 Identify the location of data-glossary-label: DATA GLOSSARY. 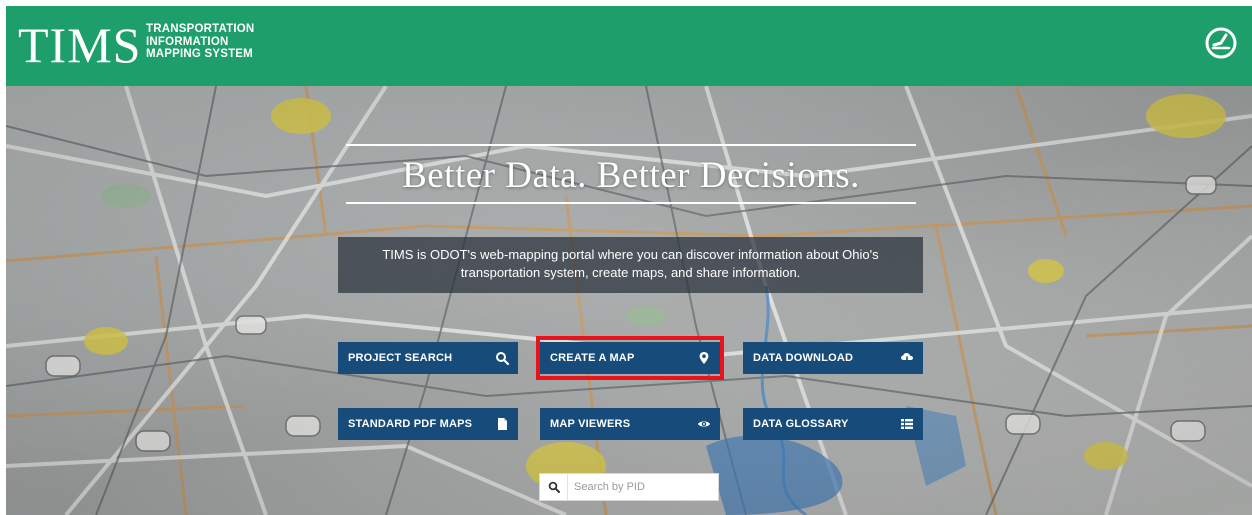
(801, 424).